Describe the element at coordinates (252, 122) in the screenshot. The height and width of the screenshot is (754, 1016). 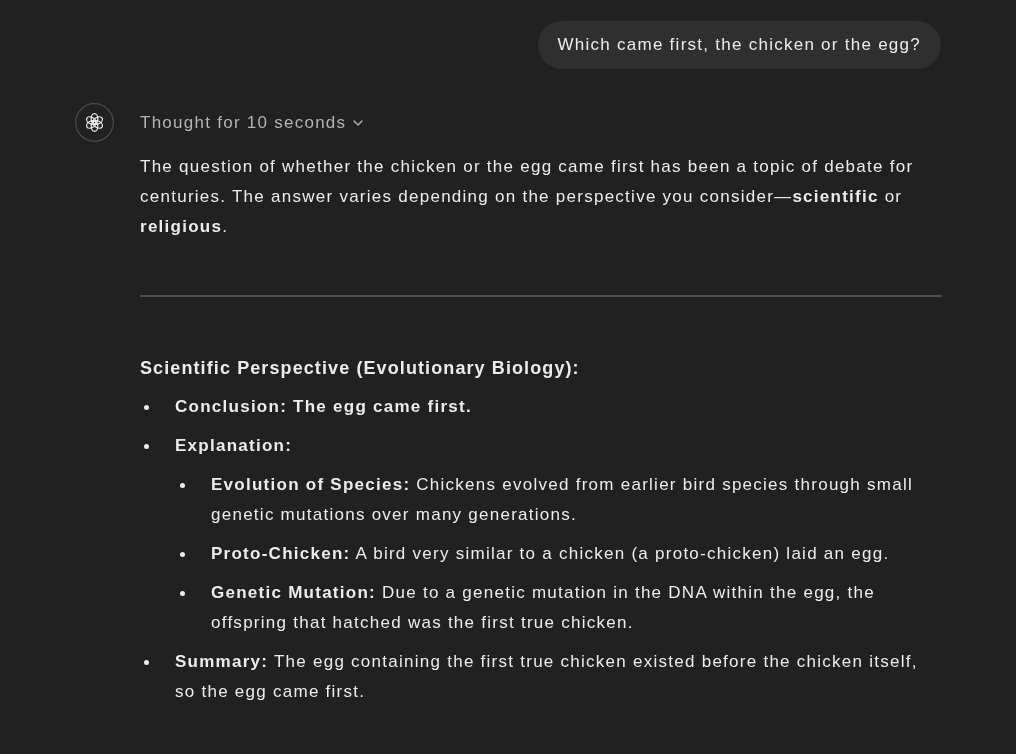
I see `thought-toggle: Thought for 10 seconds` at that location.